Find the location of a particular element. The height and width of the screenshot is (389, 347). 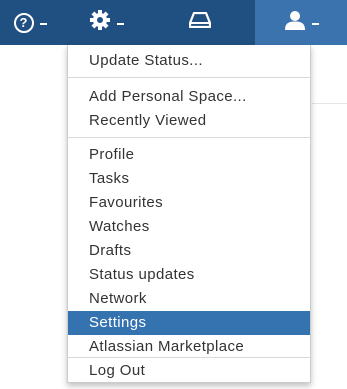

menu-item-settings: Settings is located at coordinates (189, 323).